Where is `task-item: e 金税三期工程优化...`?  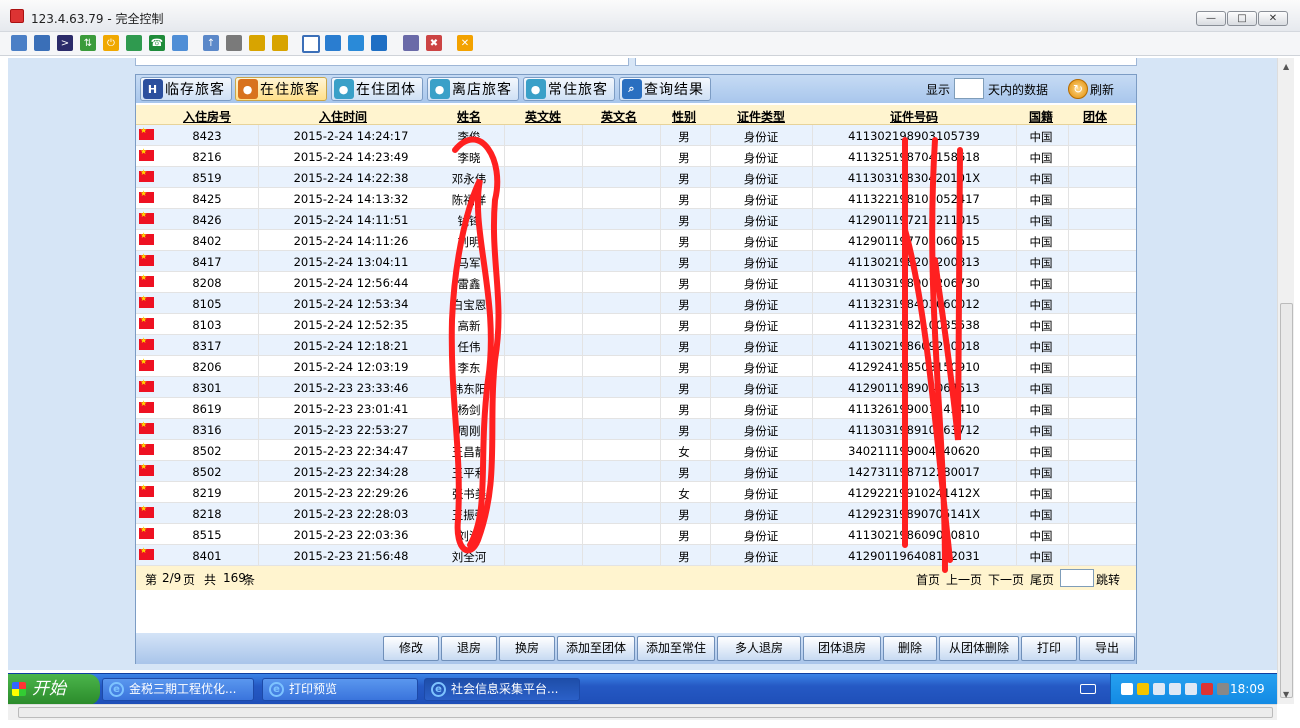
task-item: e 金税三期工程优化... is located at coordinates (178, 689).